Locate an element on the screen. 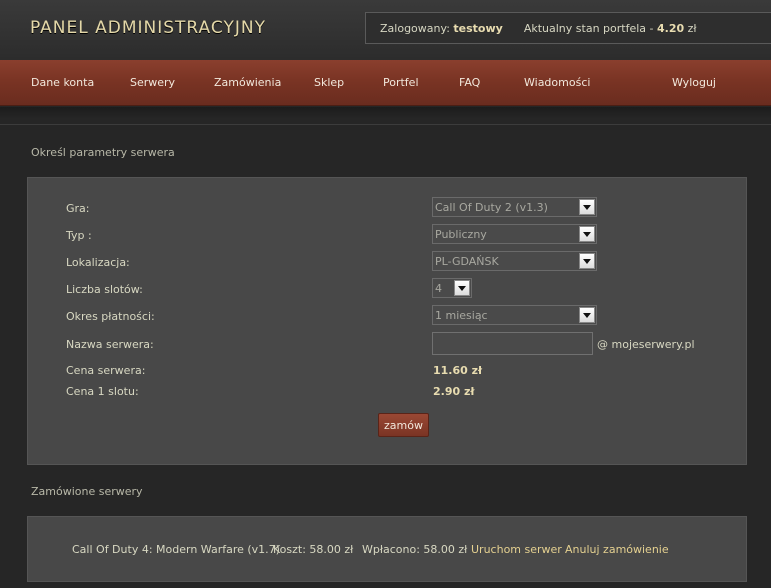 This screenshot has height=588, width=771. nav-shadow is located at coordinates (385, 113).